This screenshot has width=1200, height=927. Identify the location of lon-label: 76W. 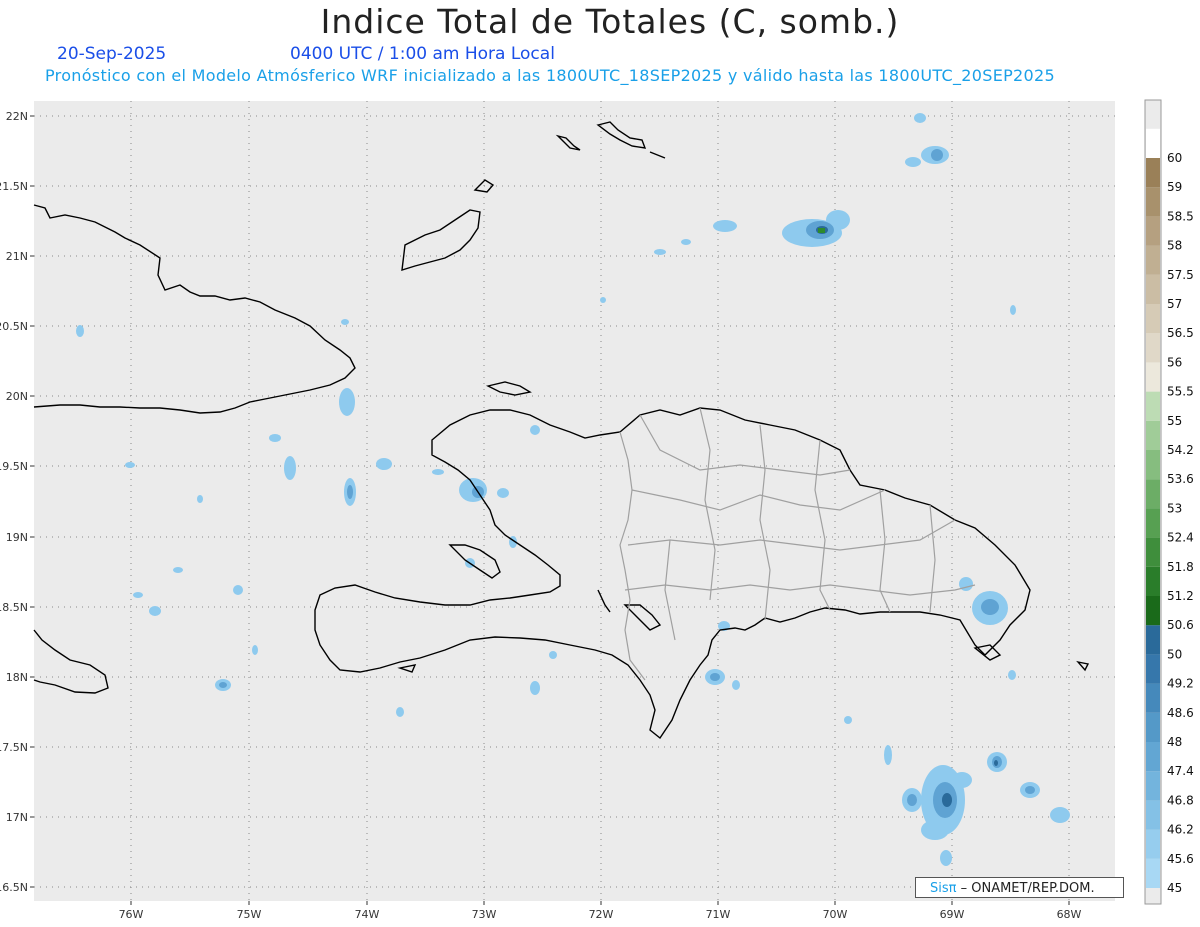
(131, 914).